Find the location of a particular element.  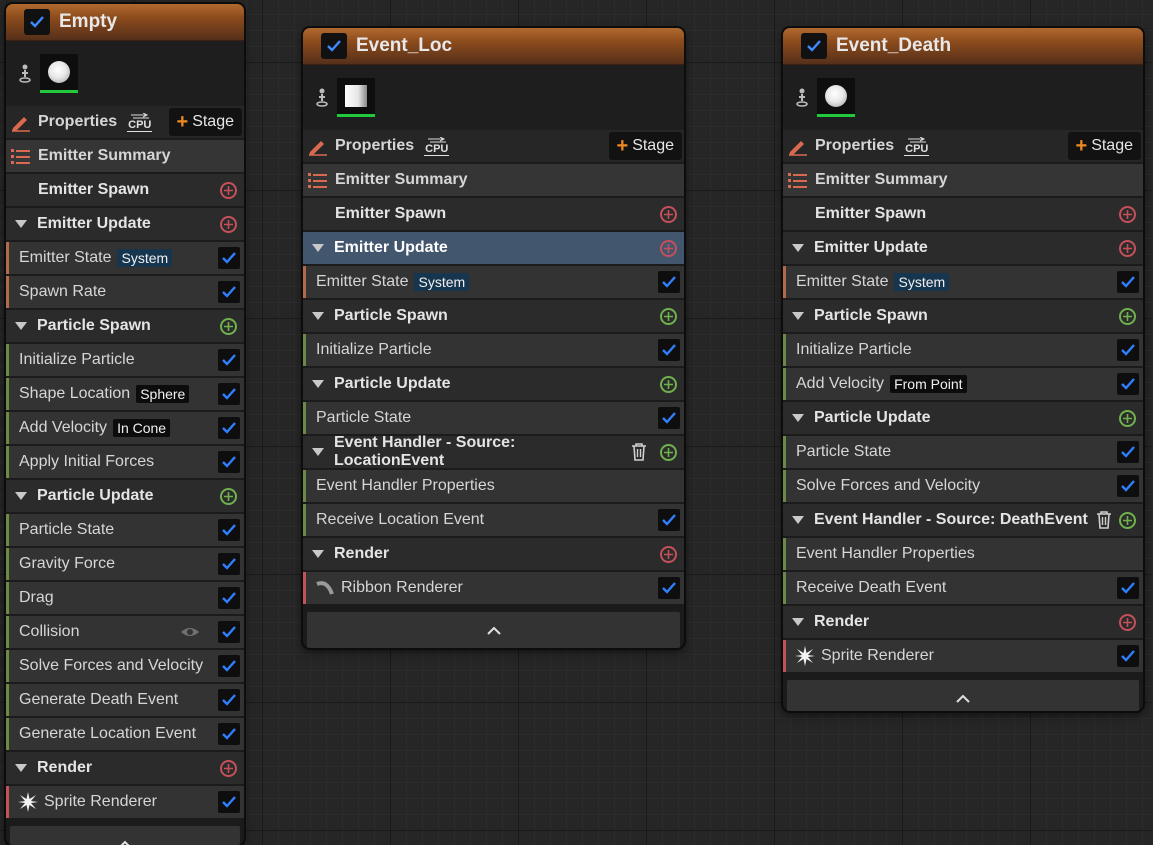

emitter-header: Event_Death is located at coordinates (963, 46).